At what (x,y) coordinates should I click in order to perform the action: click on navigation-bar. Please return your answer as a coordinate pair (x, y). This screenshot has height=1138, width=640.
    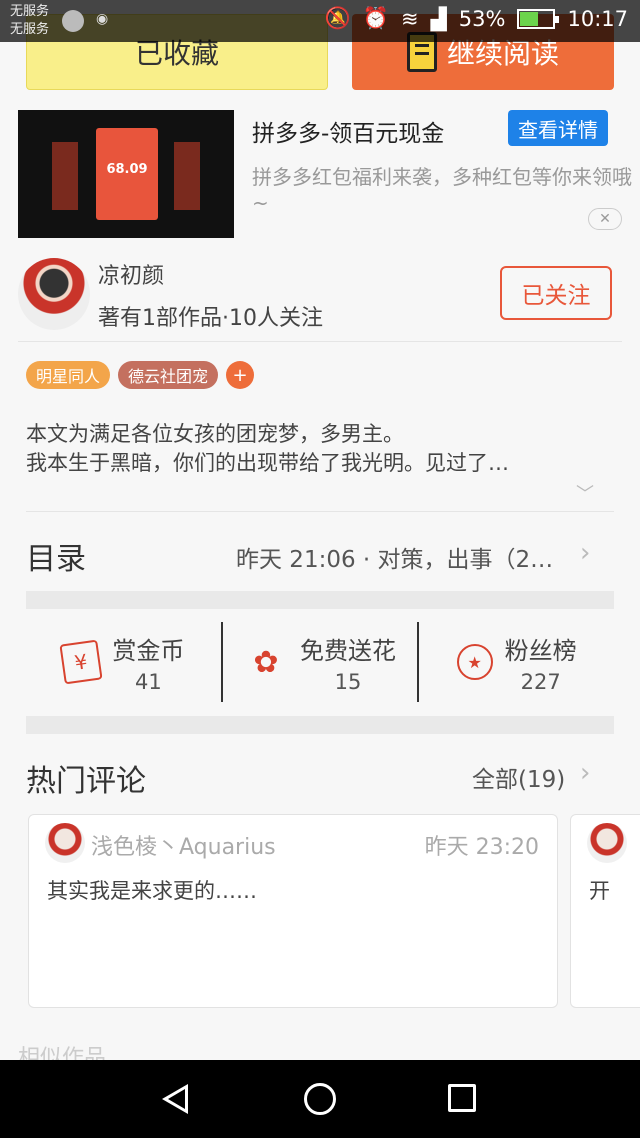
    Looking at the image, I should click on (320, 1099).